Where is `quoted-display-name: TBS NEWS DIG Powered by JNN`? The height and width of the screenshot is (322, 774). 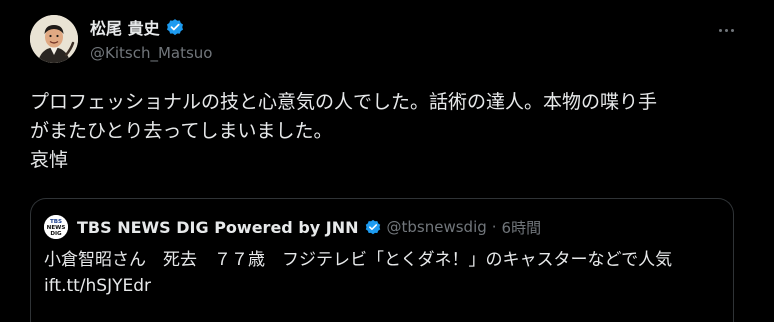
quoted-display-name: TBS NEWS DIG Powered by JNN is located at coordinates (218, 227).